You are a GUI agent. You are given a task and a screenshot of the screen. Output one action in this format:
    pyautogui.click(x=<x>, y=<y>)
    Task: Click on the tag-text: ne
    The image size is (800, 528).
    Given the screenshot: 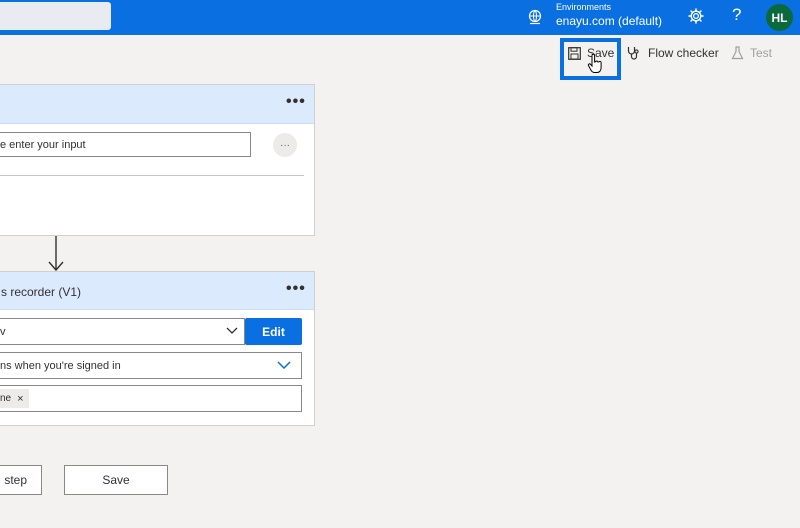 What is the action you would take?
    pyautogui.click(x=6, y=398)
    